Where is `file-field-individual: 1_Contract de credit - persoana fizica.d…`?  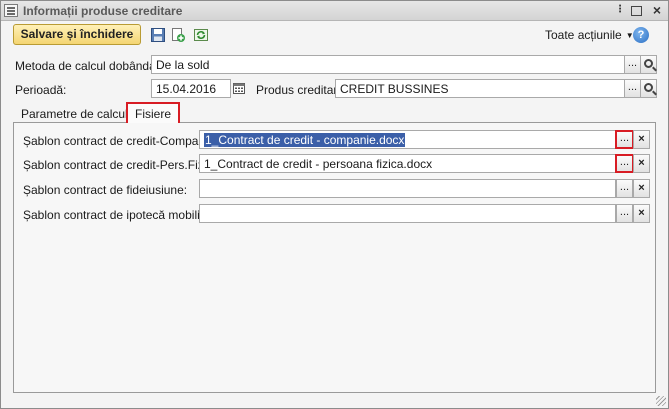
file-field-individual: 1_Contract de credit - persoana fizica.d… is located at coordinates (407, 163).